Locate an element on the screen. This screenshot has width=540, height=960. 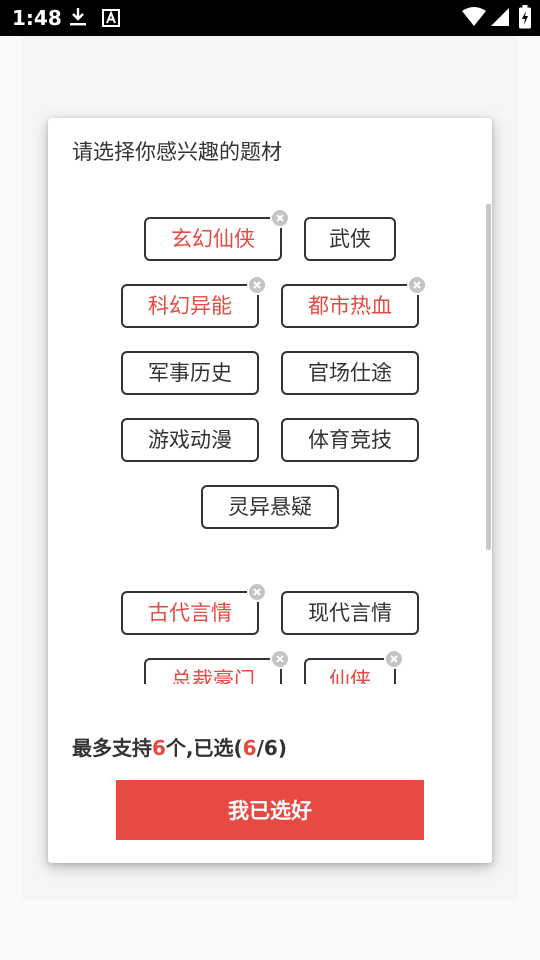
tag-youxi-dongman: 游戏动漫 is located at coordinates (190, 440).